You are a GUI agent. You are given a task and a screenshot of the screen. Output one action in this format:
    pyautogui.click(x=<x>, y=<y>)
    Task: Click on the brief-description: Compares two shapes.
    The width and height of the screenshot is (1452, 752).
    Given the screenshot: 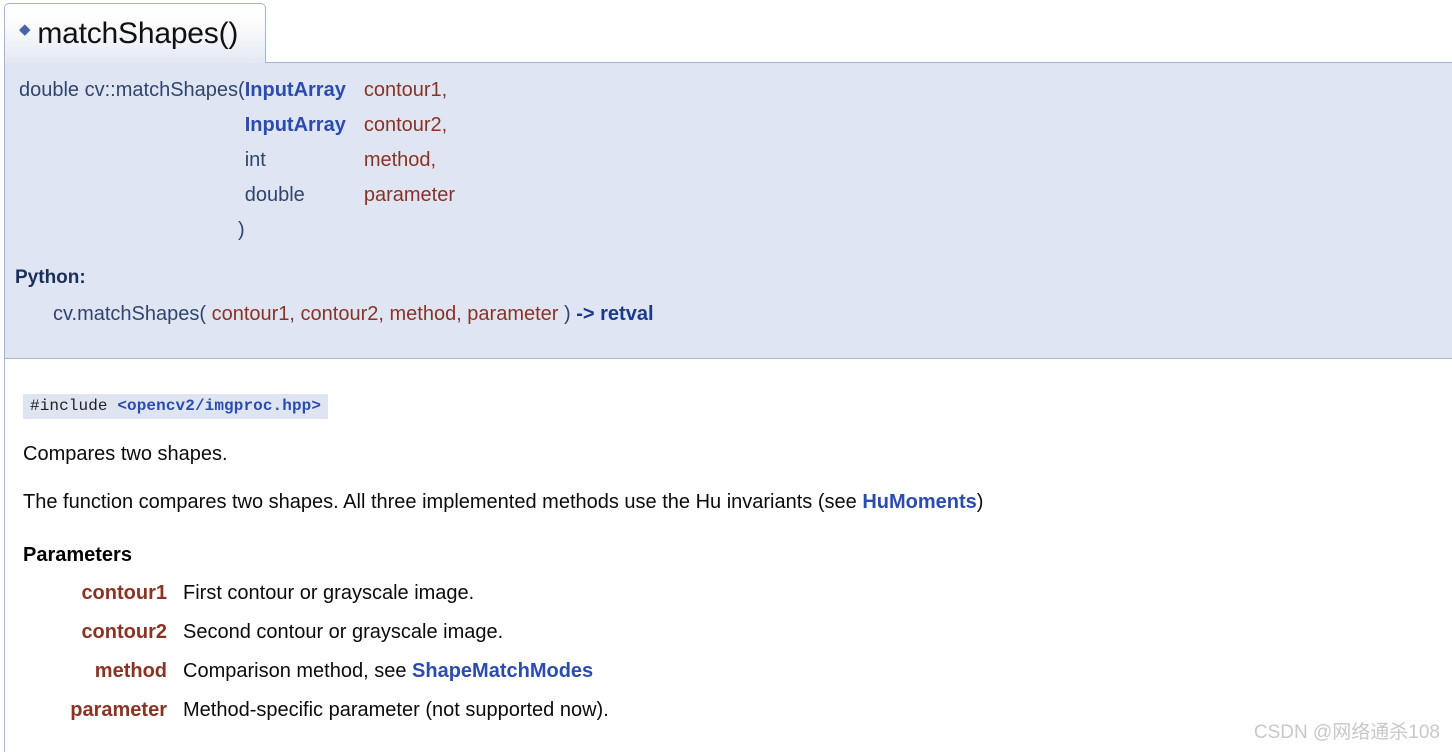 What is the action you would take?
    pyautogui.click(x=125, y=454)
    